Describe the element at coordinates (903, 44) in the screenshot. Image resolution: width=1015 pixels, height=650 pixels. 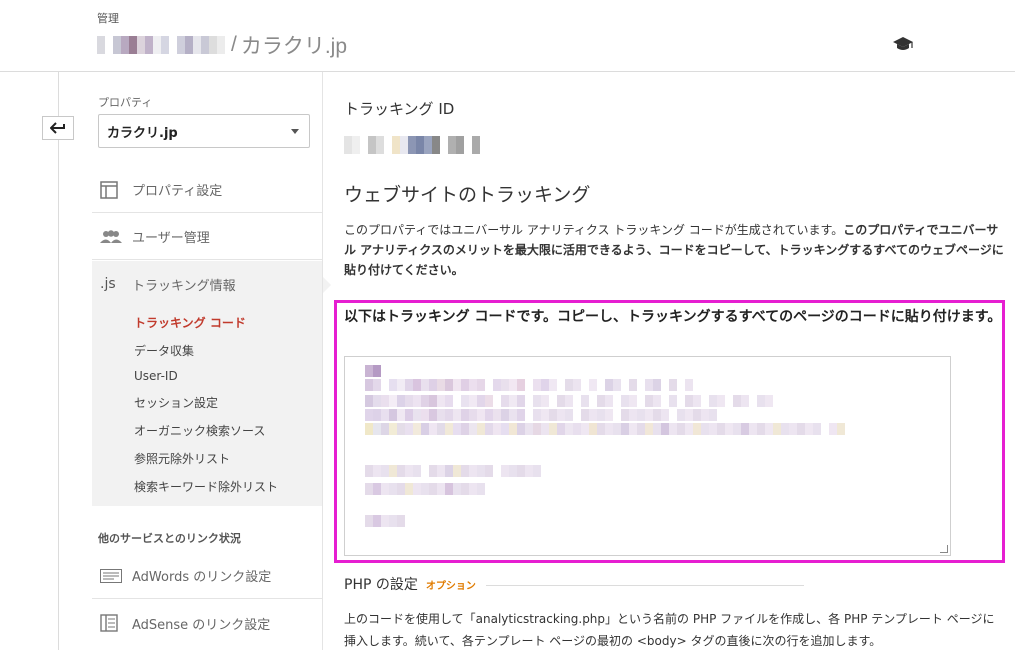
I see `graduation-cap-icon` at that location.